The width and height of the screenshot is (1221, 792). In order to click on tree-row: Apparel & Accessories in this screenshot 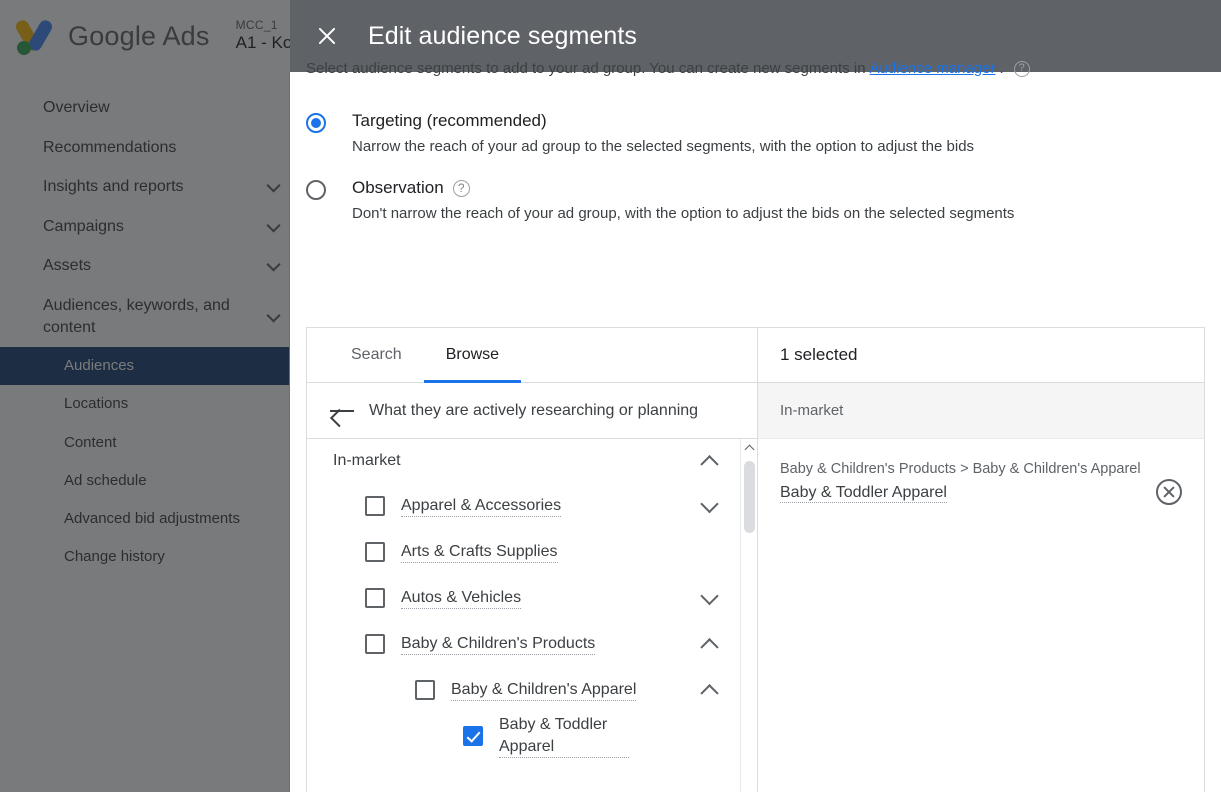, I will do `click(523, 506)`.